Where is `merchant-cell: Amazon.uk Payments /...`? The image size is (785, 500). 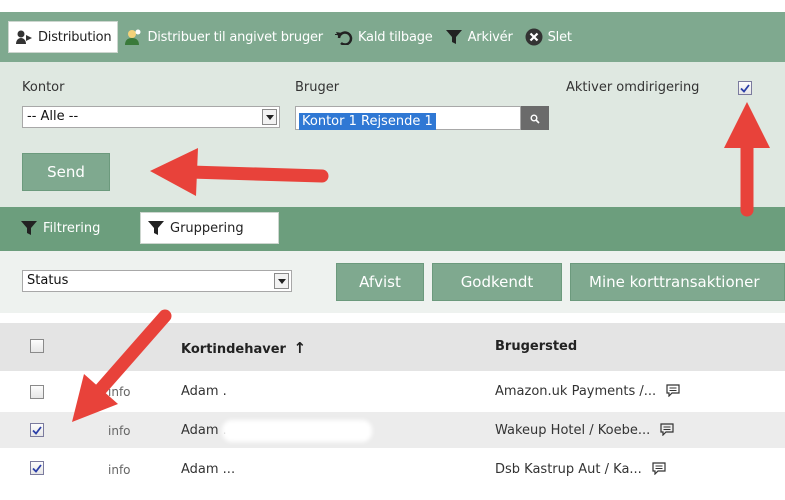
merchant-cell: Amazon.uk Payments /... is located at coordinates (587, 392).